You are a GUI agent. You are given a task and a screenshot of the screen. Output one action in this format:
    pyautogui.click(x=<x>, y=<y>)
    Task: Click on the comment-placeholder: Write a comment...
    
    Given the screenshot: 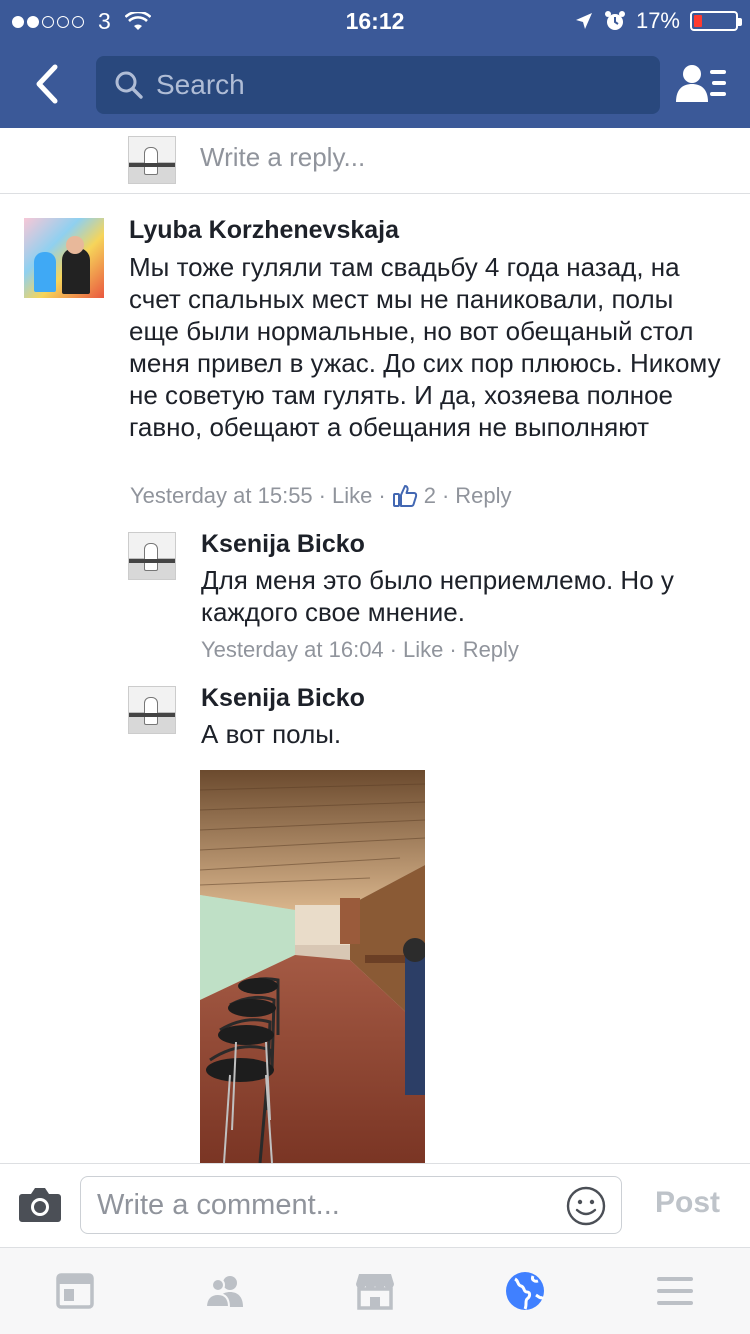 What is the action you would take?
    pyautogui.click(x=218, y=1204)
    